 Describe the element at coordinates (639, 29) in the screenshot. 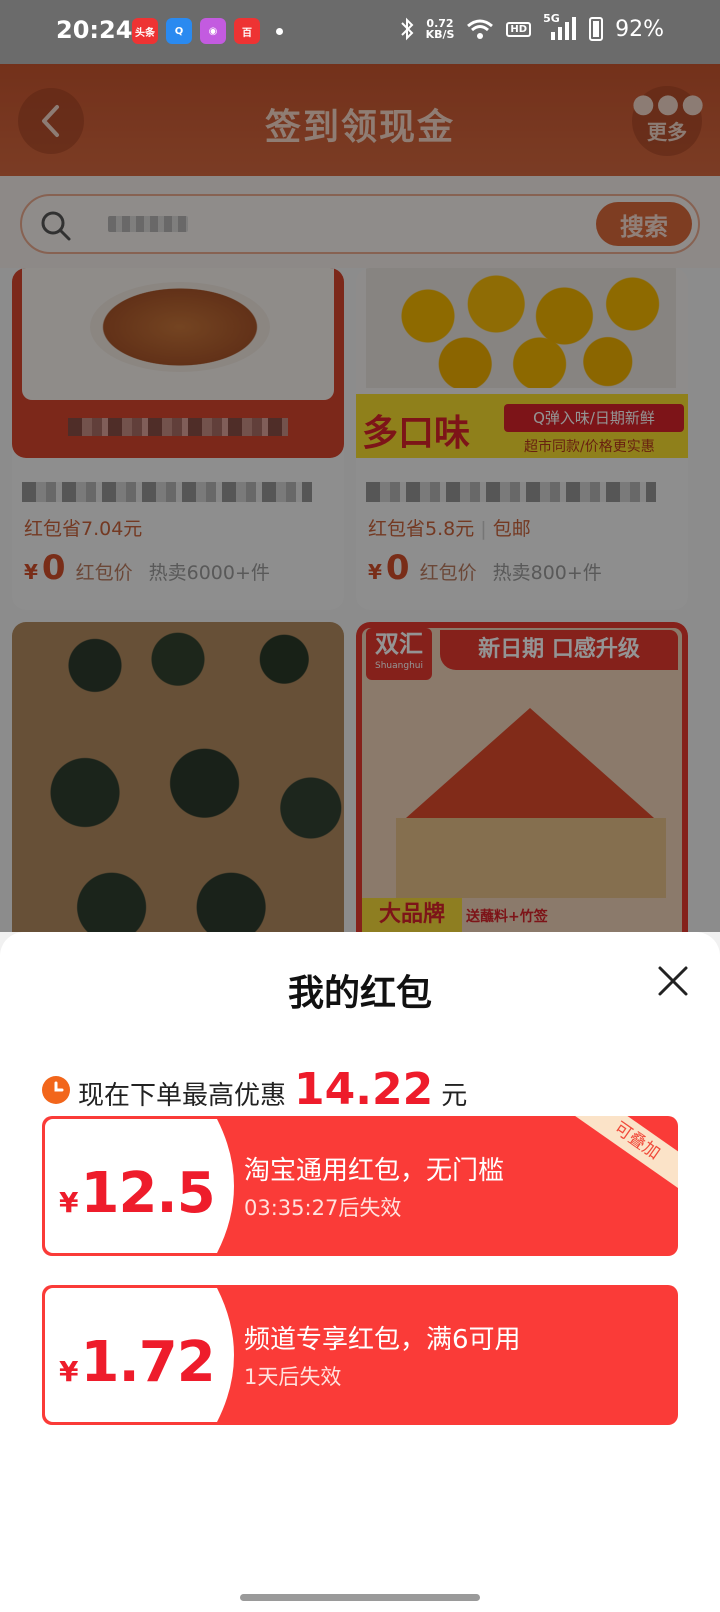

I see `battery-percent: 92%` at that location.